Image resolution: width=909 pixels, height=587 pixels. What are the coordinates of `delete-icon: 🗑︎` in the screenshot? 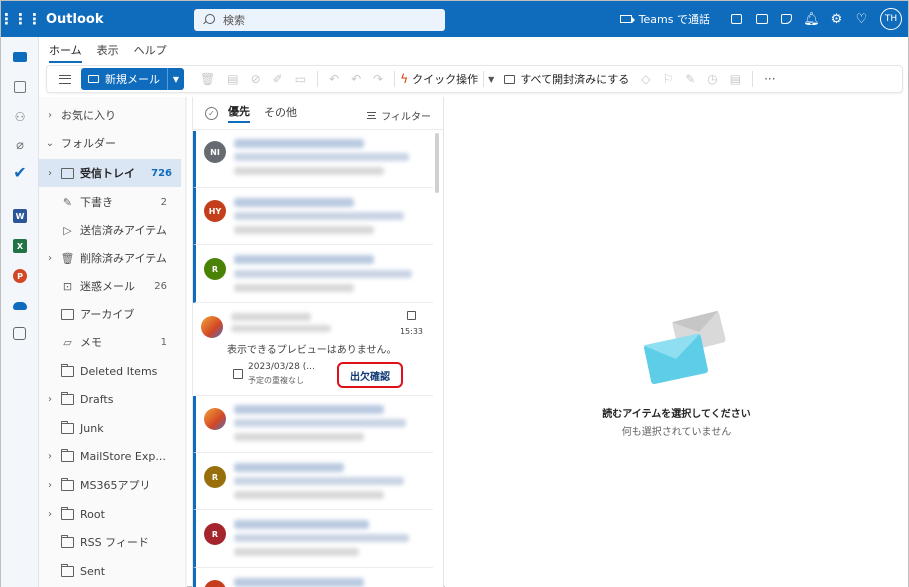 It's located at (207, 79).